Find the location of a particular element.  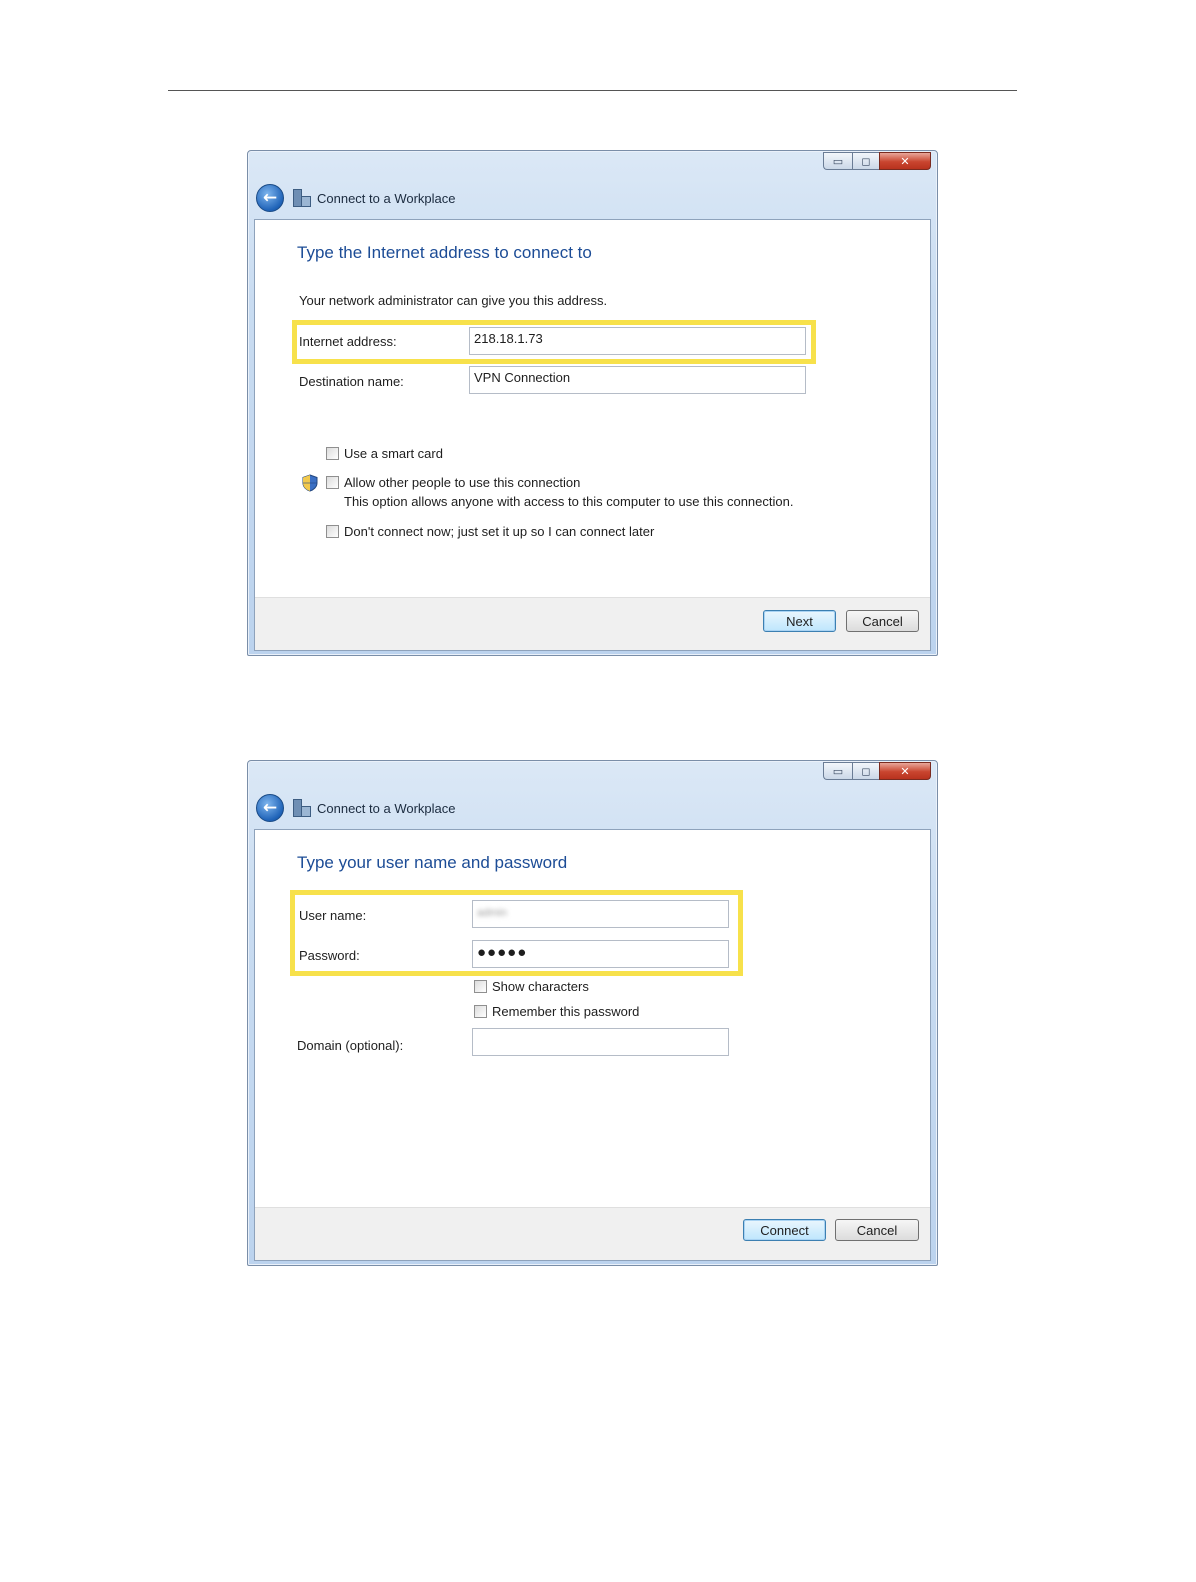

internet-address-input: 218.18.1.73 is located at coordinates (637, 341).